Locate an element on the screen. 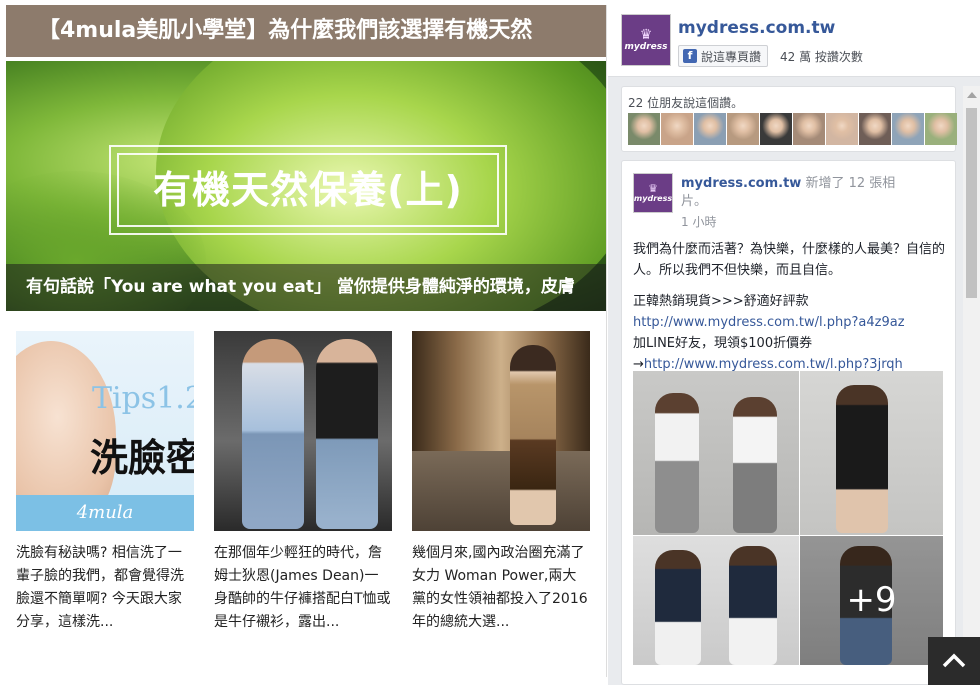  like-page-button: f 說這專頁讚 is located at coordinates (723, 56).